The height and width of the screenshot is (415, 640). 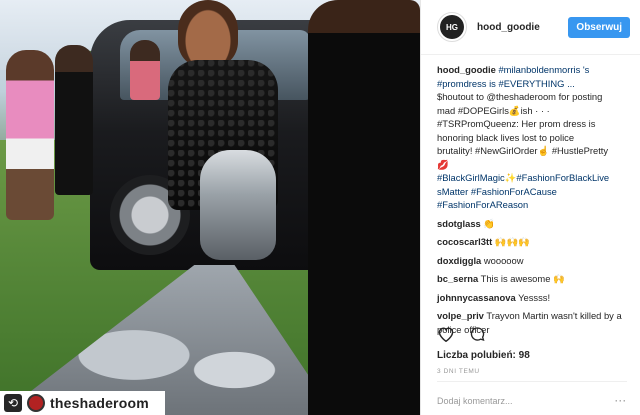 I want to click on comment-author: doxdiggla, so click(x=459, y=260).